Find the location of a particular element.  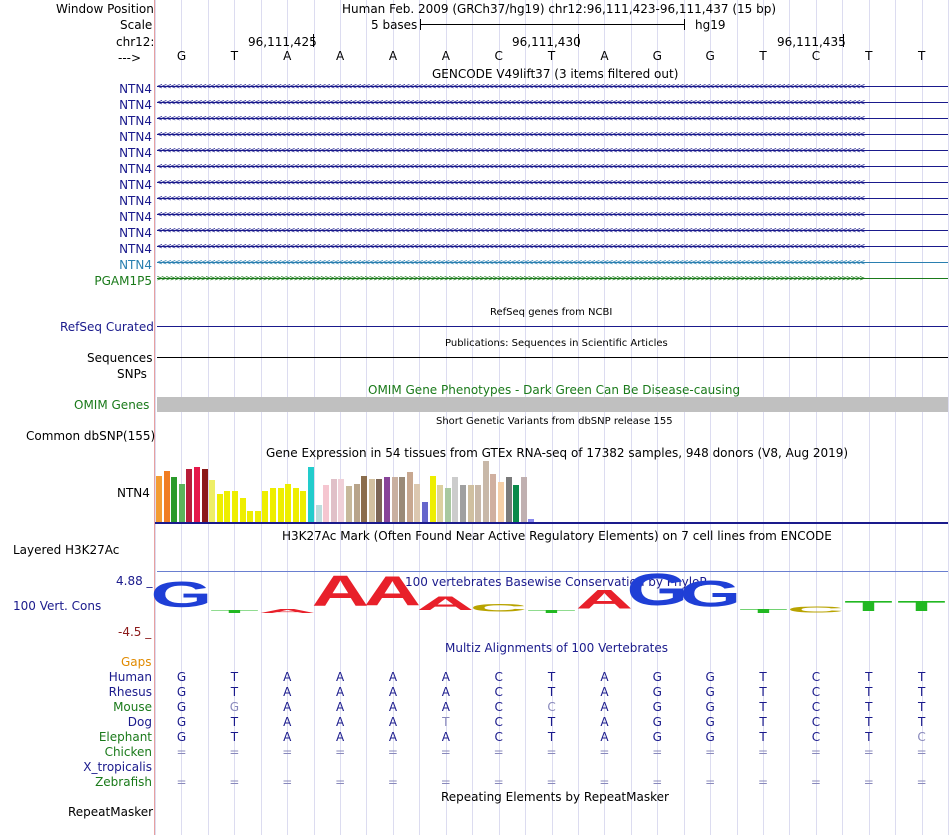

repeatmasker-title: Repeating Elements by RepeatMasker is located at coordinates (555, 797).